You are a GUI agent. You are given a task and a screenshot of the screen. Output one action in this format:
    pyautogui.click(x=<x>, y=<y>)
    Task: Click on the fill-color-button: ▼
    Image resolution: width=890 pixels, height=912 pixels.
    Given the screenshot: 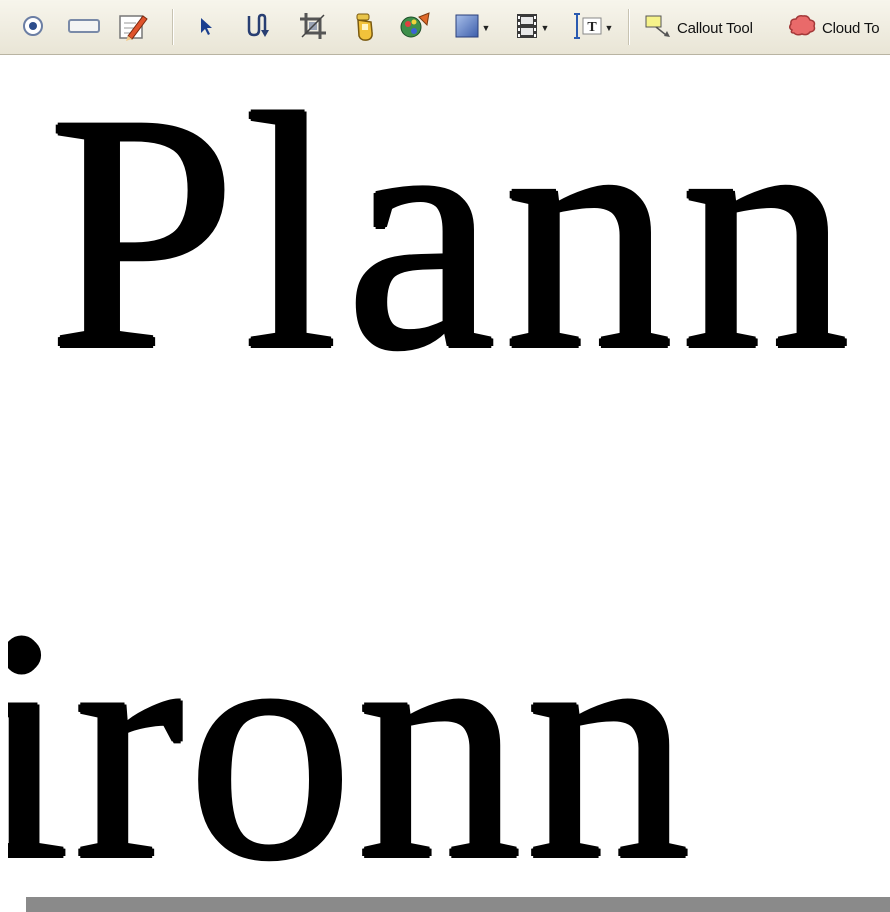 What is the action you would take?
    pyautogui.click(x=472, y=28)
    